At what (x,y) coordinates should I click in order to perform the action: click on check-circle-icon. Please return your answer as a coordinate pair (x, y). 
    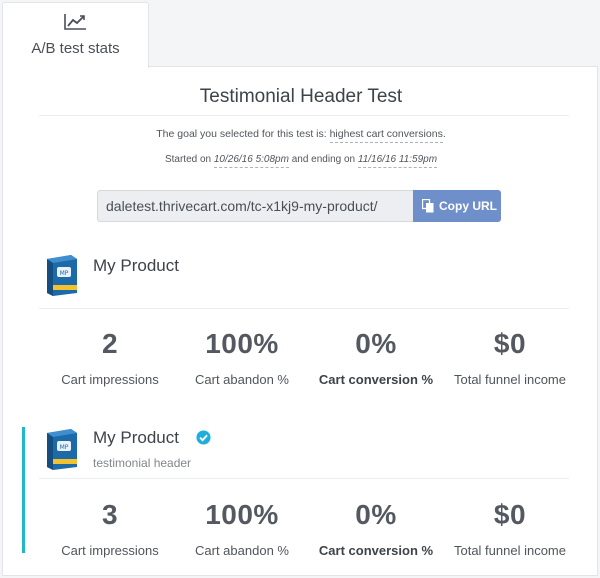
    Looking at the image, I should click on (203, 437).